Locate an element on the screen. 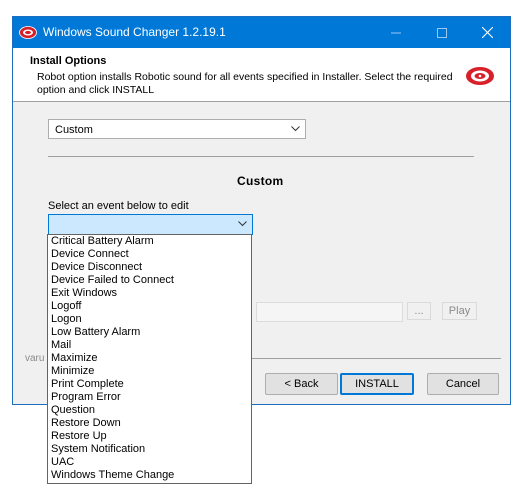 This screenshot has width=527, height=499. event-option: Program Error is located at coordinates (149, 397).